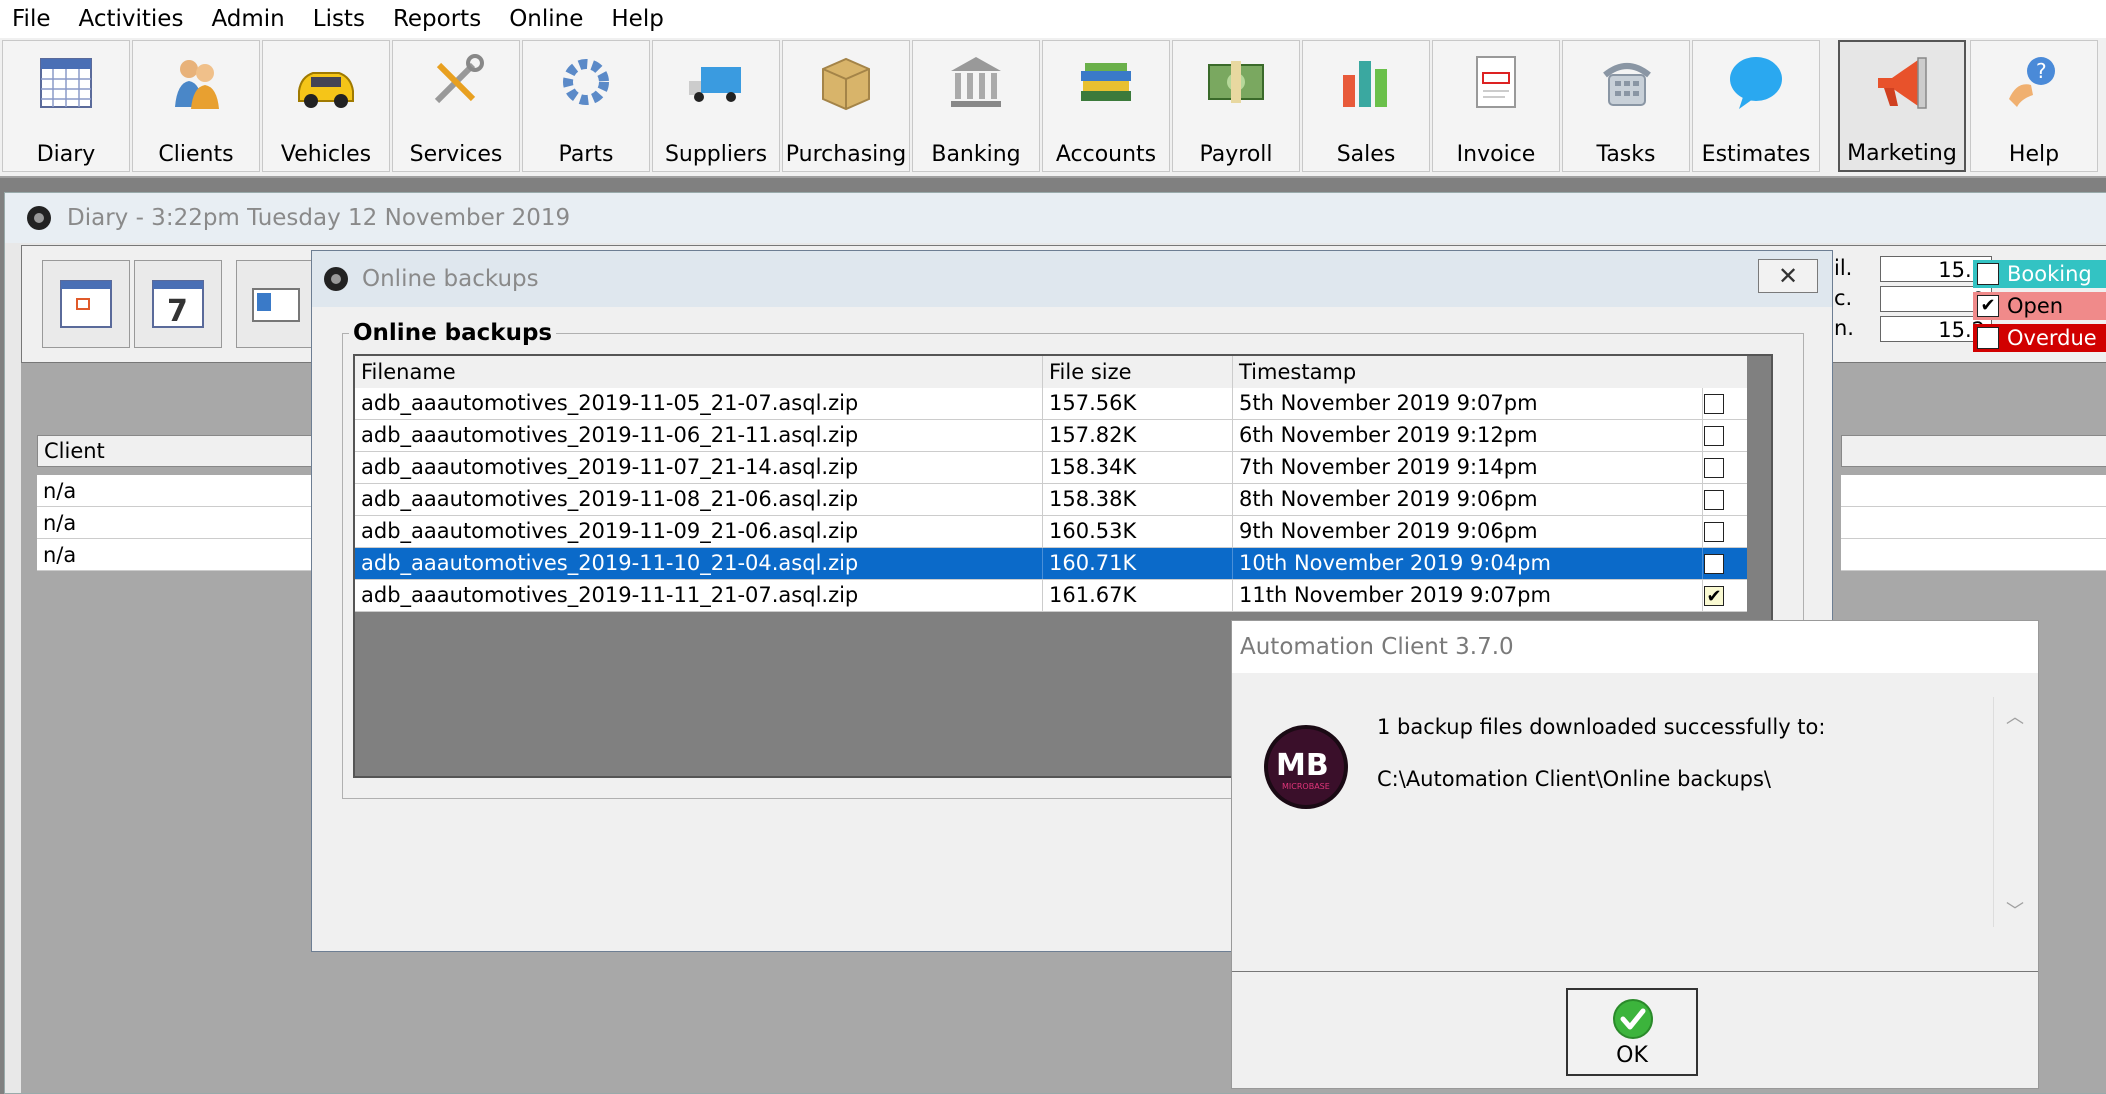 This screenshot has height=1094, width=2106. I want to click on ok-button: OK, so click(1632, 1032).